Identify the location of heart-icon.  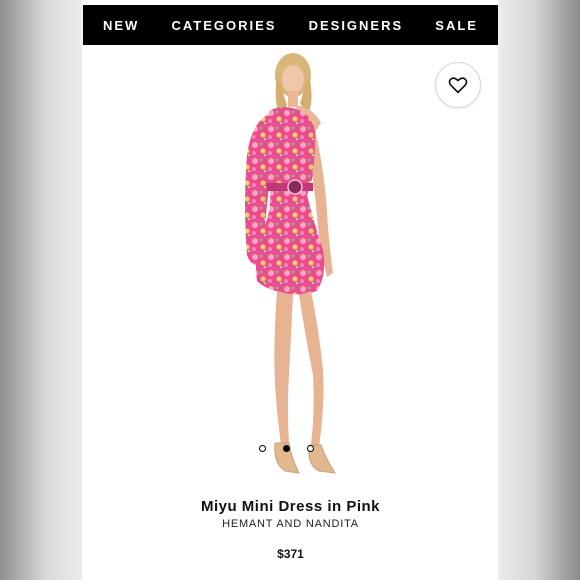
(458, 85).